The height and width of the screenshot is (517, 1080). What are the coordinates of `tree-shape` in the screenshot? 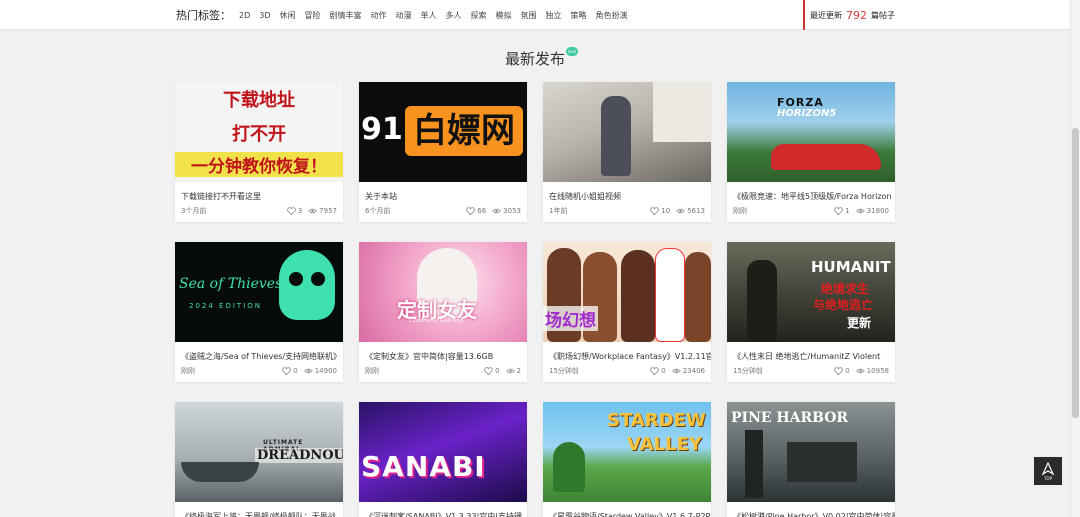 It's located at (569, 467).